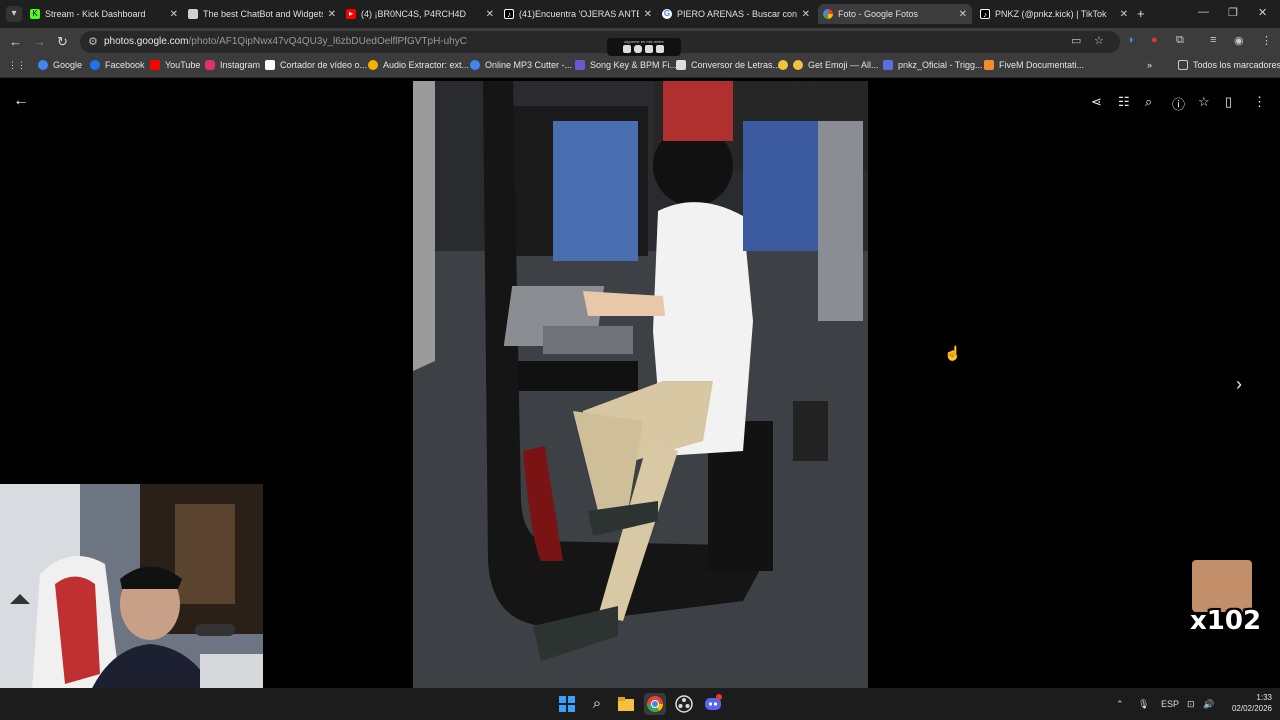  I want to click on google-photos-icon, so click(828, 14).